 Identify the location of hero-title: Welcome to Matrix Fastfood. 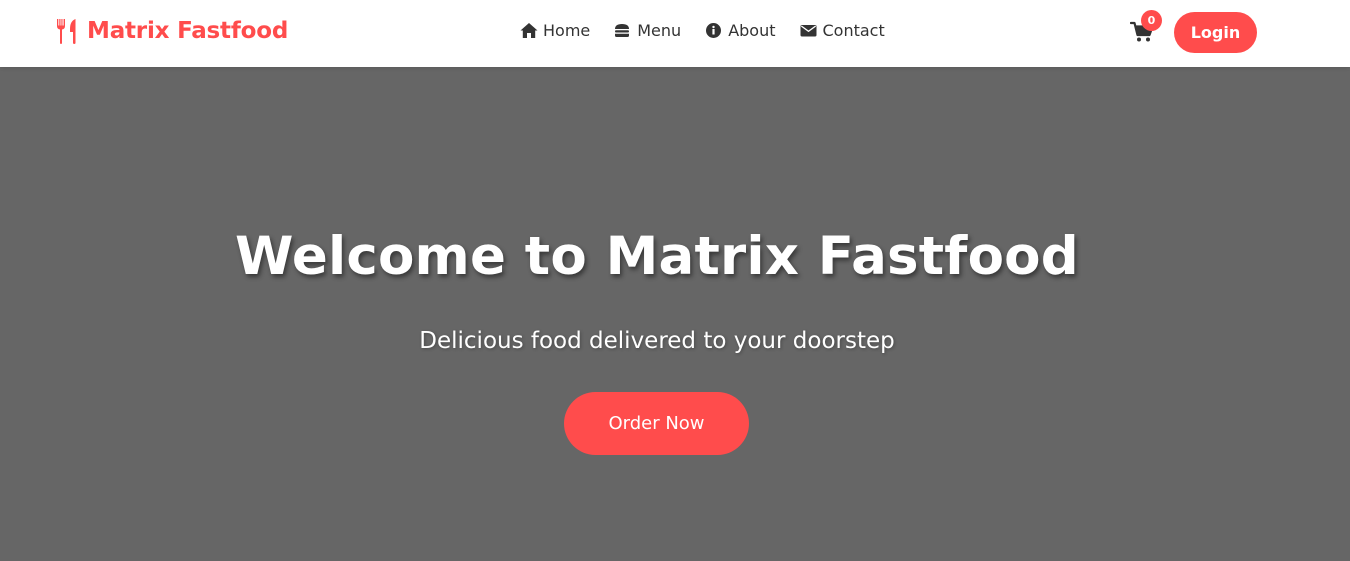
(657, 256).